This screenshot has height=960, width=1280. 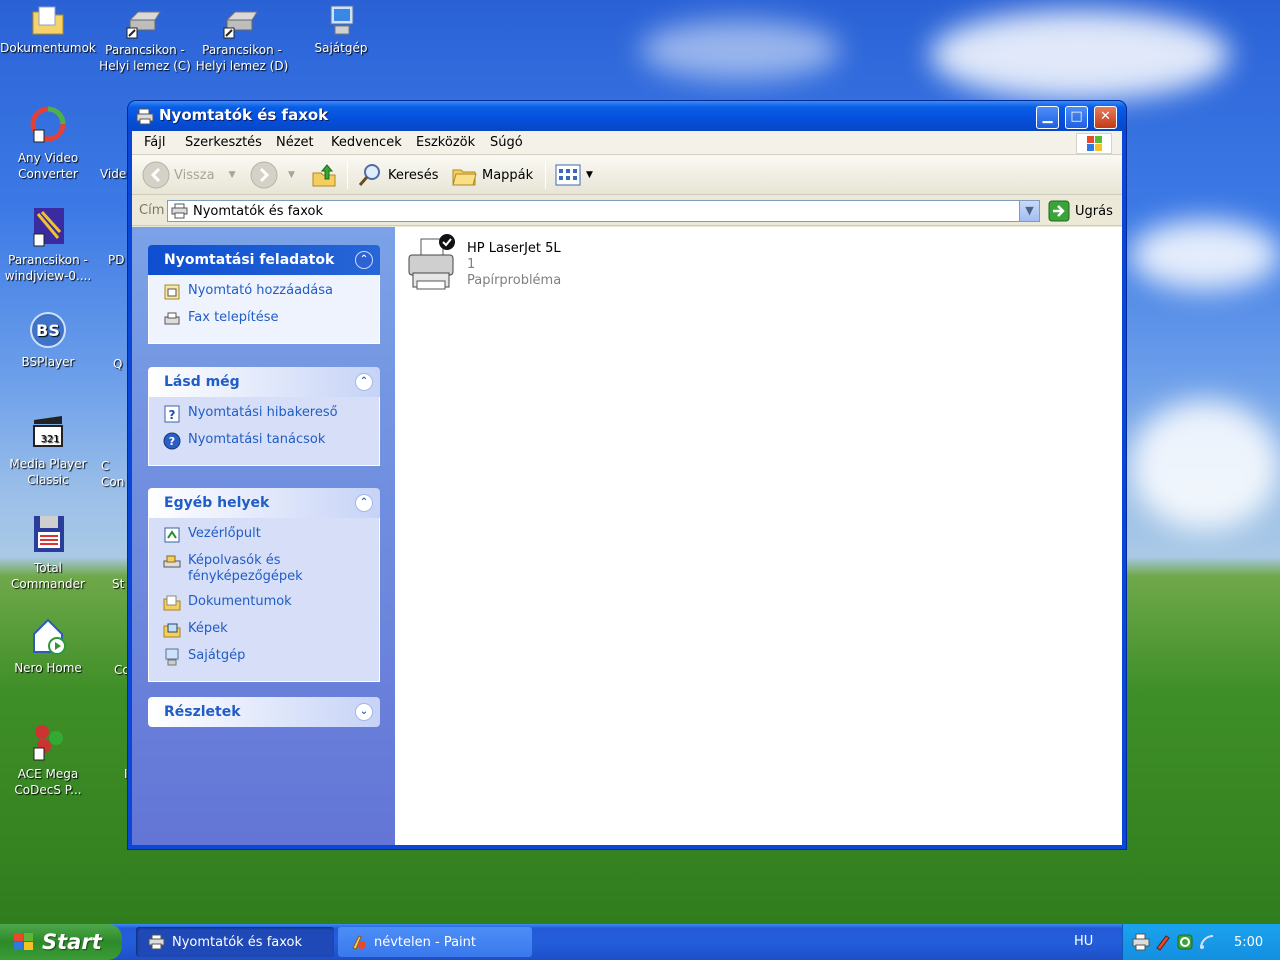 What do you see at coordinates (240, 25) in the screenshot?
I see `hard-drive-icon` at bounding box center [240, 25].